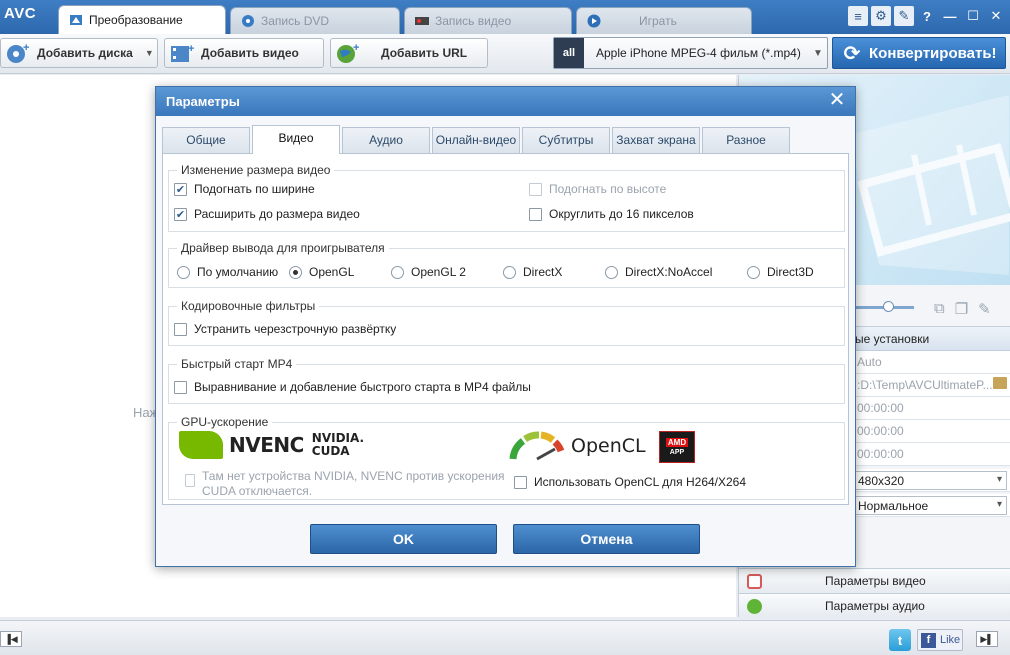 This screenshot has height=655, width=1010. I want to click on video-params-button: Параметры видео, so click(874, 580).